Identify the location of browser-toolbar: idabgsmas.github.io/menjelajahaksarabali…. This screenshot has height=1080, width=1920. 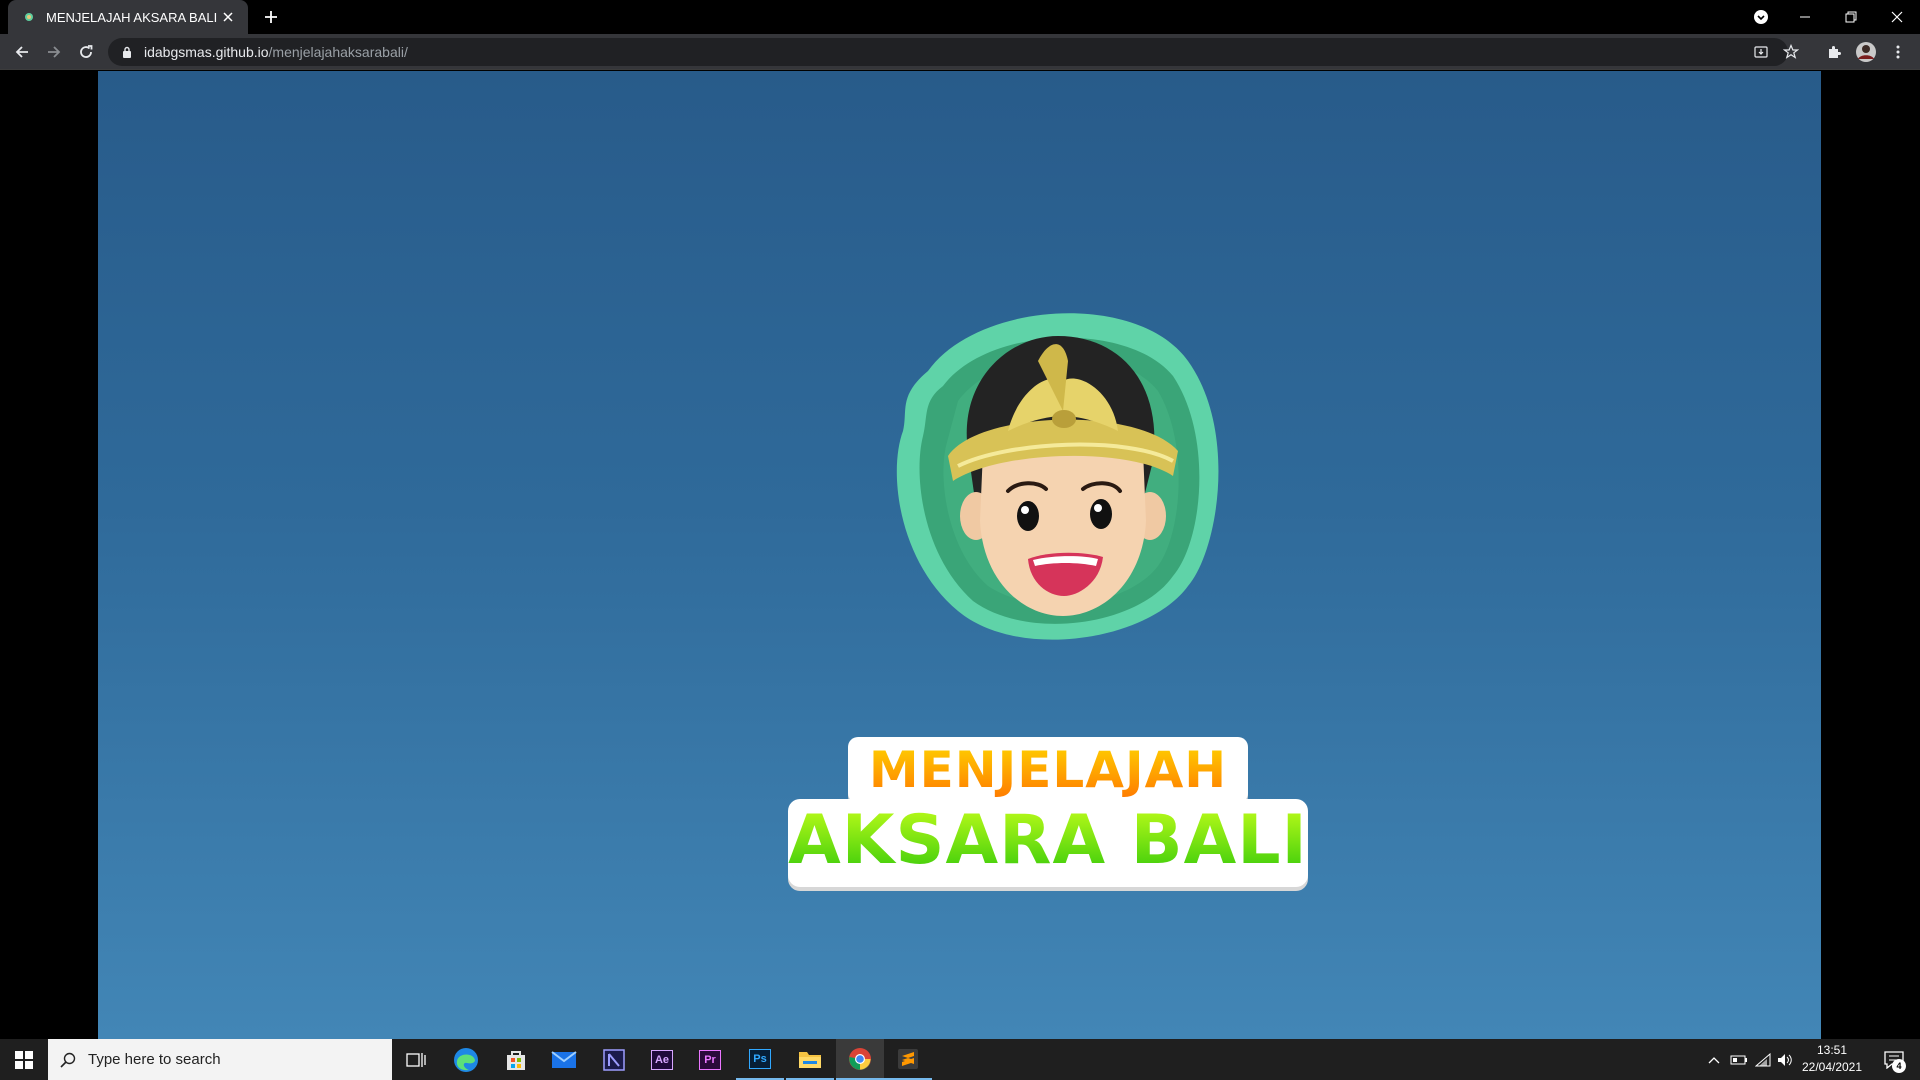
(960, 52).